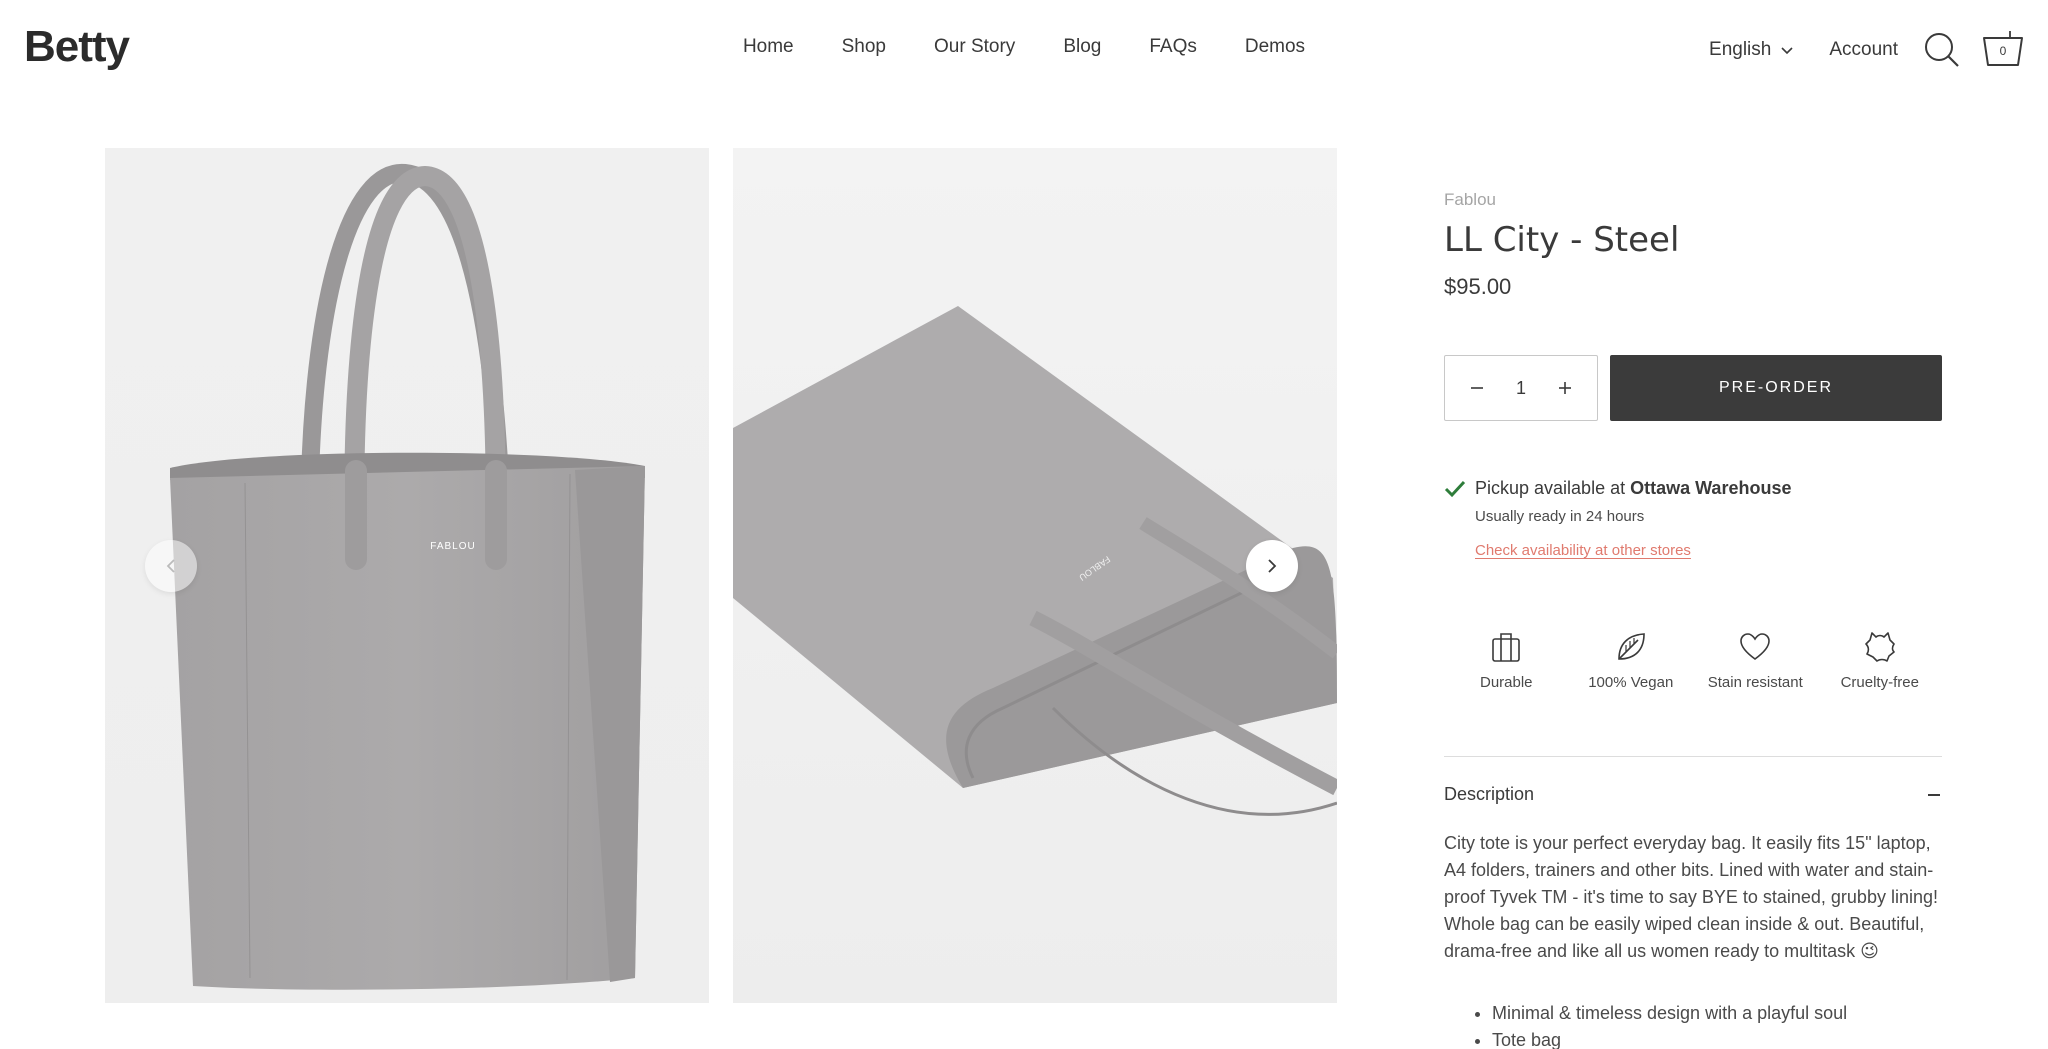 The width and height of the screenshot is (2048, 1049). I want to click on feature-vegan: 100% Vegan, so click(1631, 660).